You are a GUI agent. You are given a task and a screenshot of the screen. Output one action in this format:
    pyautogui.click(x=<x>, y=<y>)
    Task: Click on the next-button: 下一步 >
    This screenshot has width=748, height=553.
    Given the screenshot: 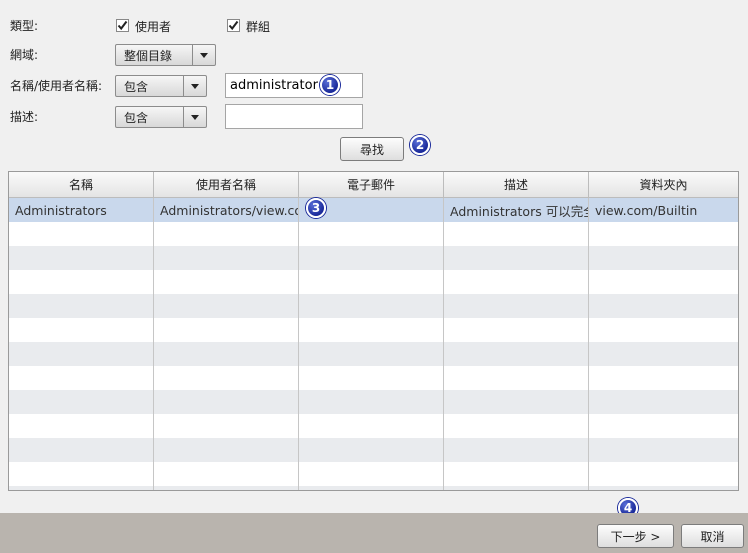 What is the action you would take?
    pyautogui.click(x=635, y=536)
    